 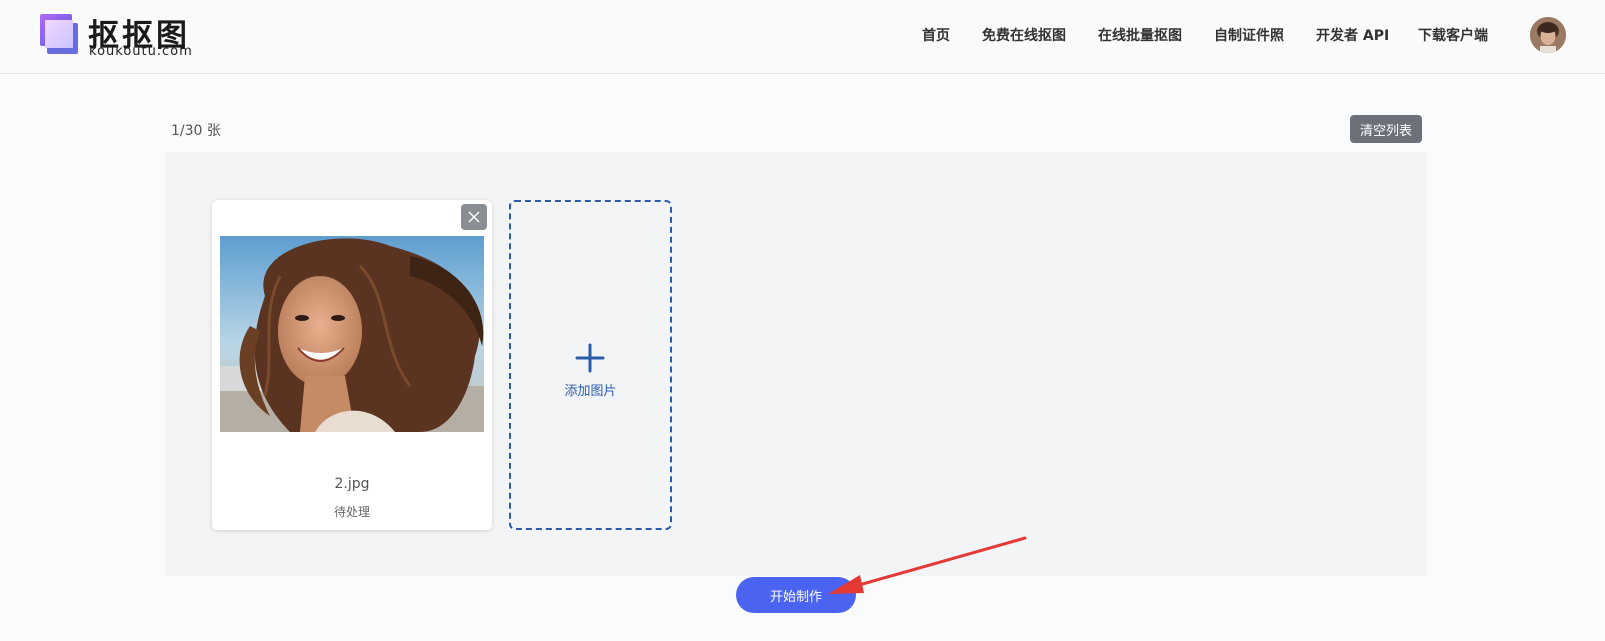 I want to click on file-status: 待处理, so click(x=351, y=512).